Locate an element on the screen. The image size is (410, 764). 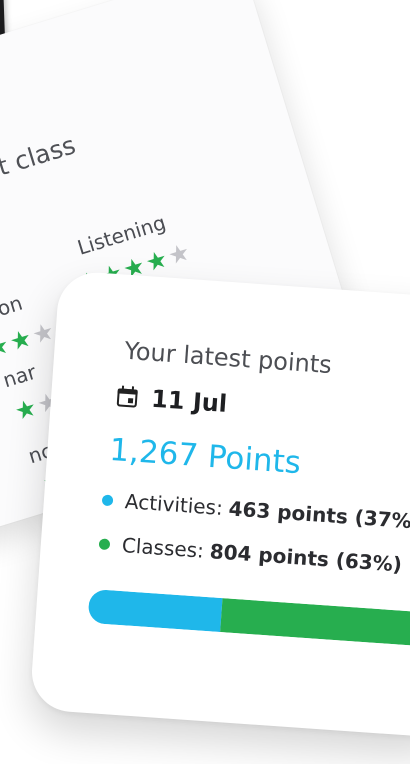
points-progress-bar is located at coordinates (248, 618).